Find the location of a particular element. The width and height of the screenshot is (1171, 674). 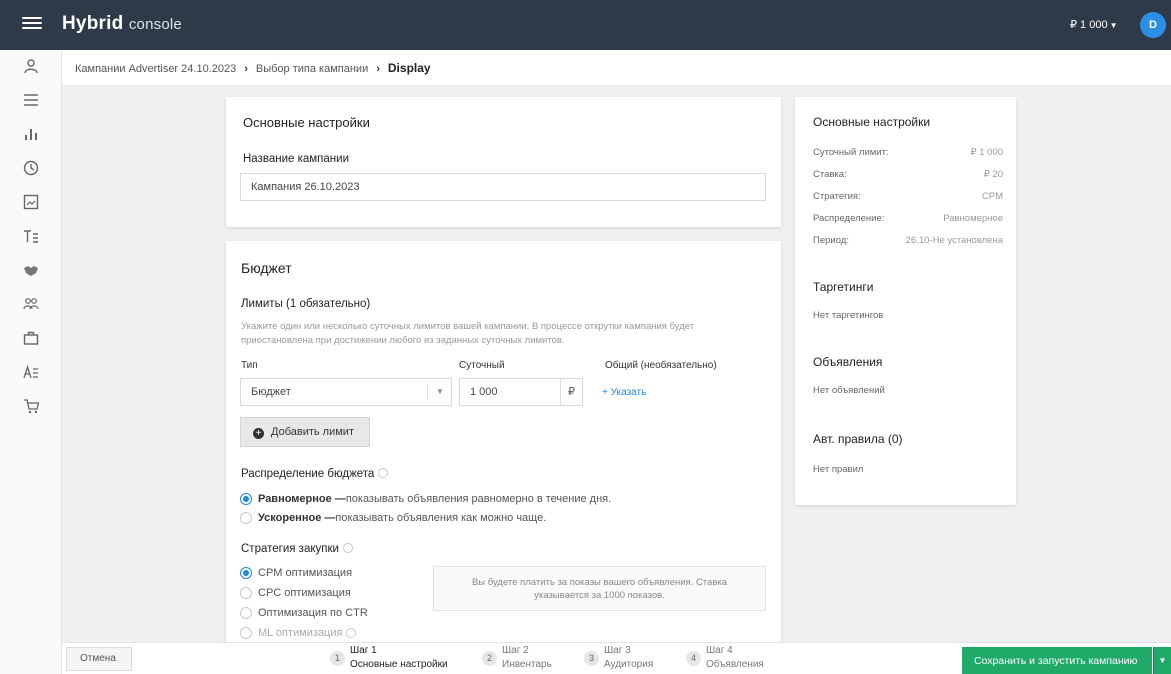

strategy-label: Стратегия закупки is located at coordinates (297, 549).